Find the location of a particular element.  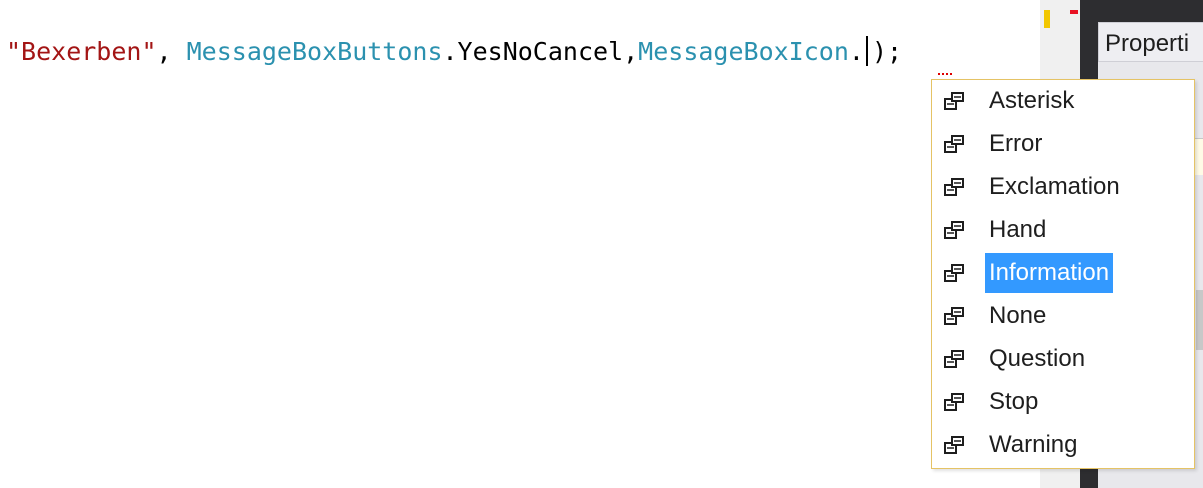

properties-panel-scrollbar is located at coordinates (1199, 320).